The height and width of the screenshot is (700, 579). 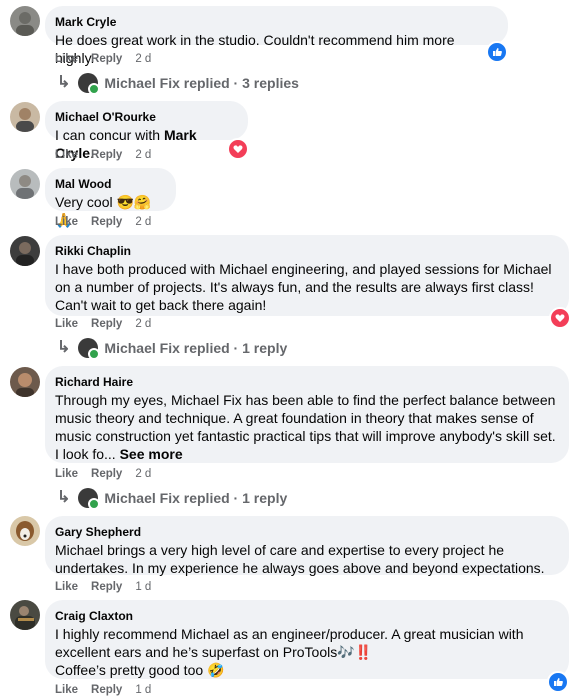 I want to click on commenter-name: Richard Haire, so click(x=306, y=382).